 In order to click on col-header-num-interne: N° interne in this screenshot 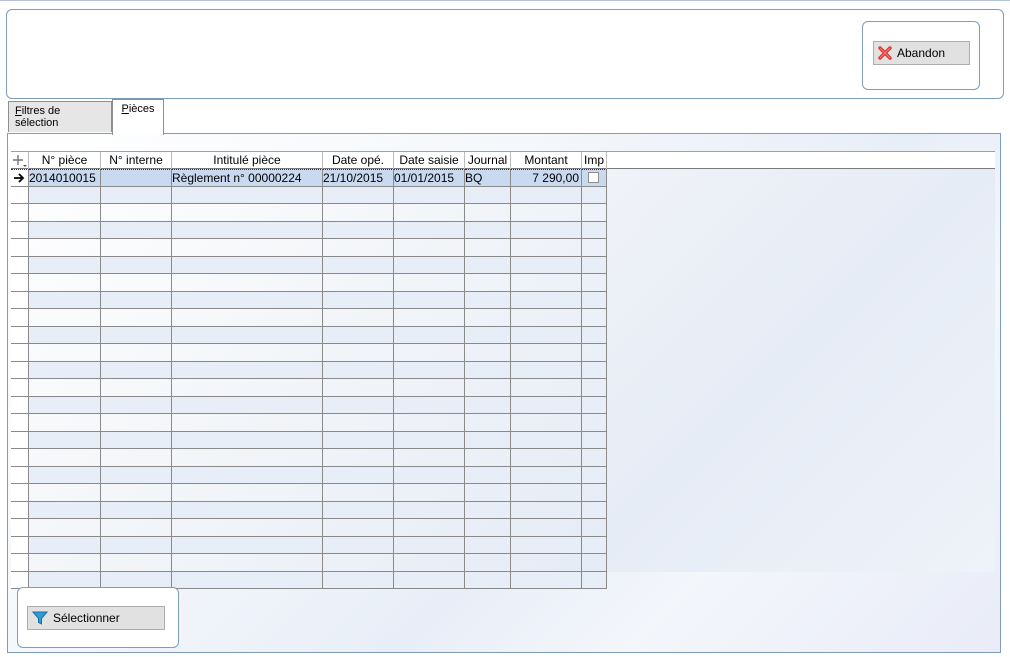, I will do `click(136, 160)`.